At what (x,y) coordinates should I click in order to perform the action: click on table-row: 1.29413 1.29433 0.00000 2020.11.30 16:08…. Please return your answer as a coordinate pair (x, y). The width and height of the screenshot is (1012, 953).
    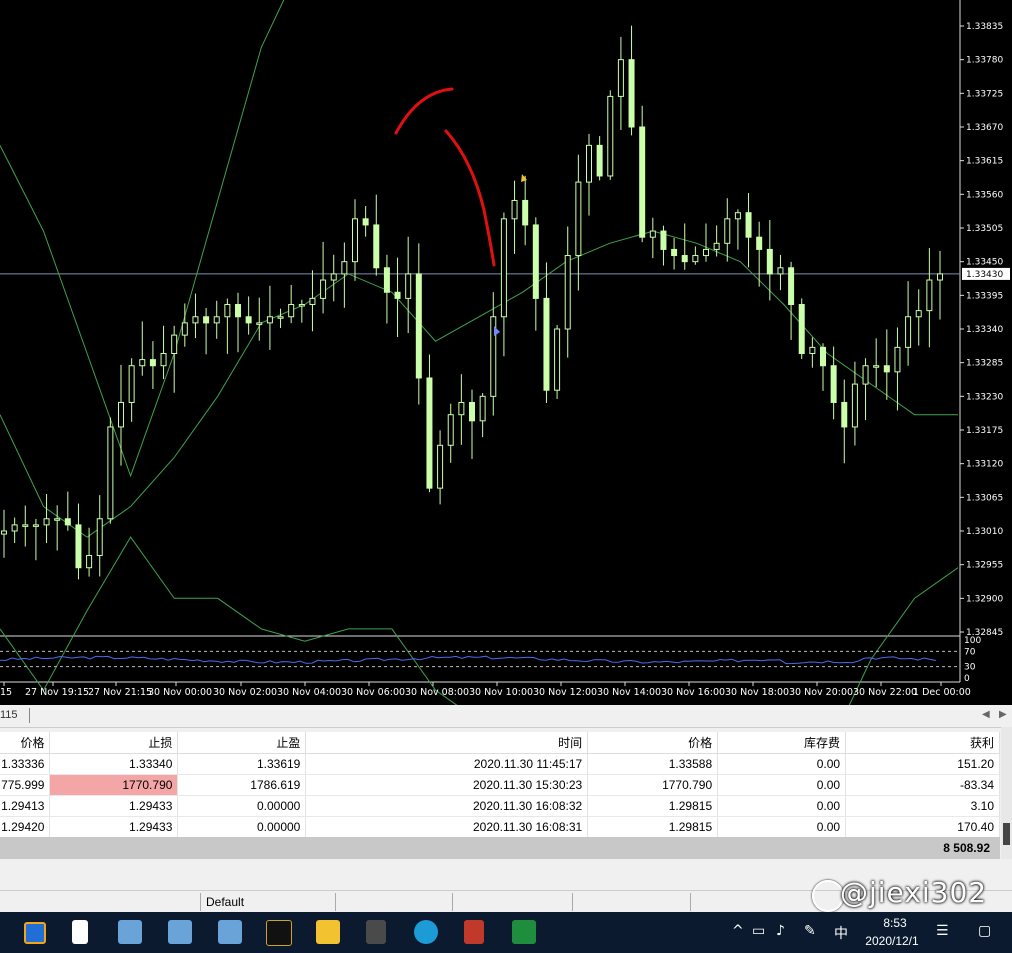
    Looking at the image, I should click on (500, 806).